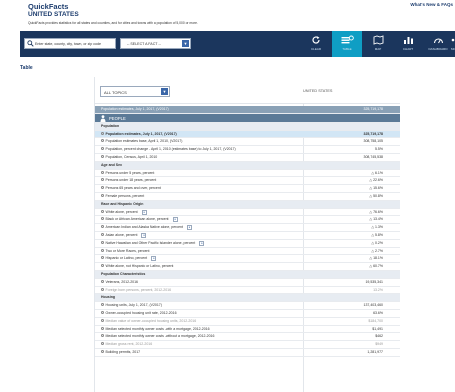 The width and height of the screenshot is (455, 392). Describe the element at coordinates (378, 180) in the screenshot. I see `row-value: 22.6%` at that location.